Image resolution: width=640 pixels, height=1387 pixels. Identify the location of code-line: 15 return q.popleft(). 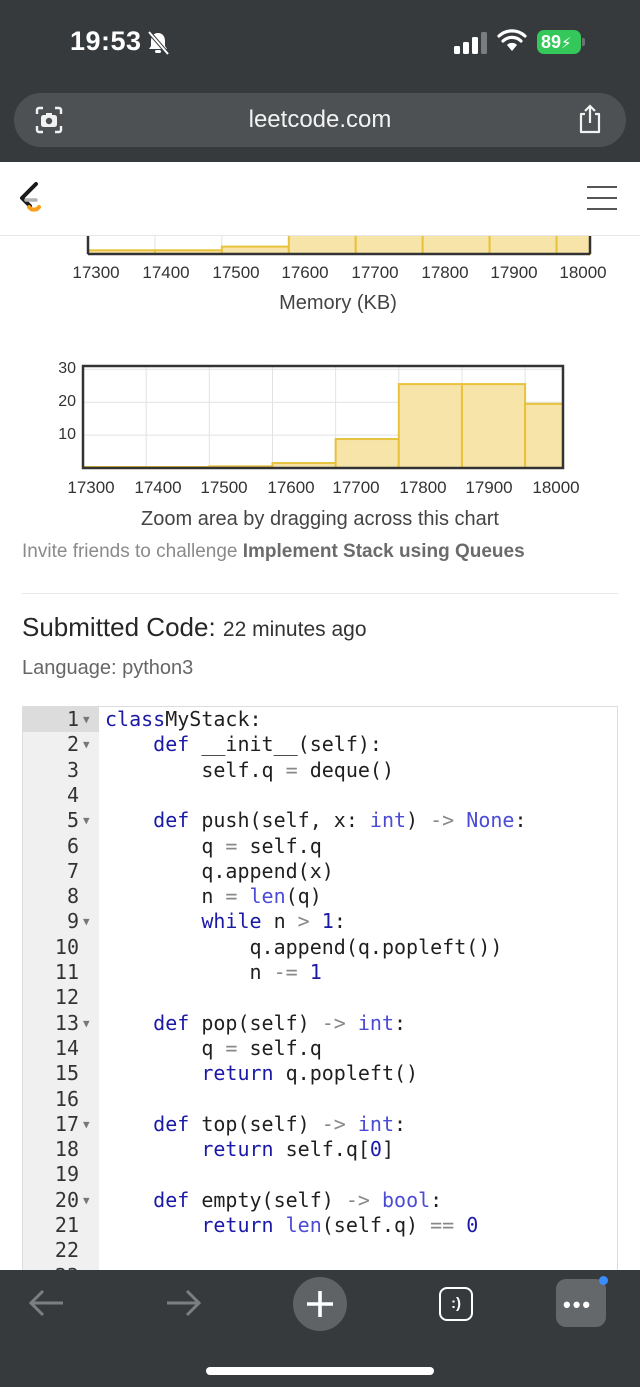
(320, 1073).